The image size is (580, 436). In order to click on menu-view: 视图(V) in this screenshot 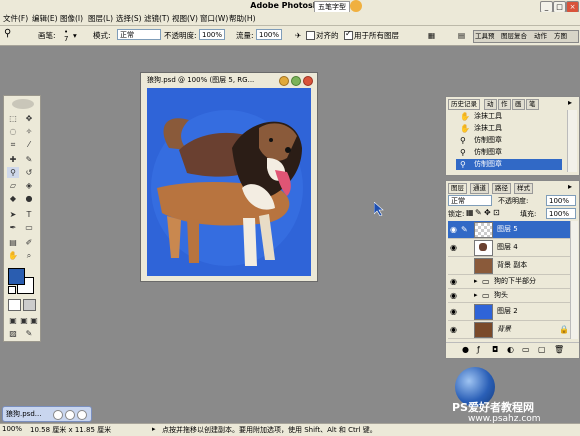, I will do `click(185, 18)`.